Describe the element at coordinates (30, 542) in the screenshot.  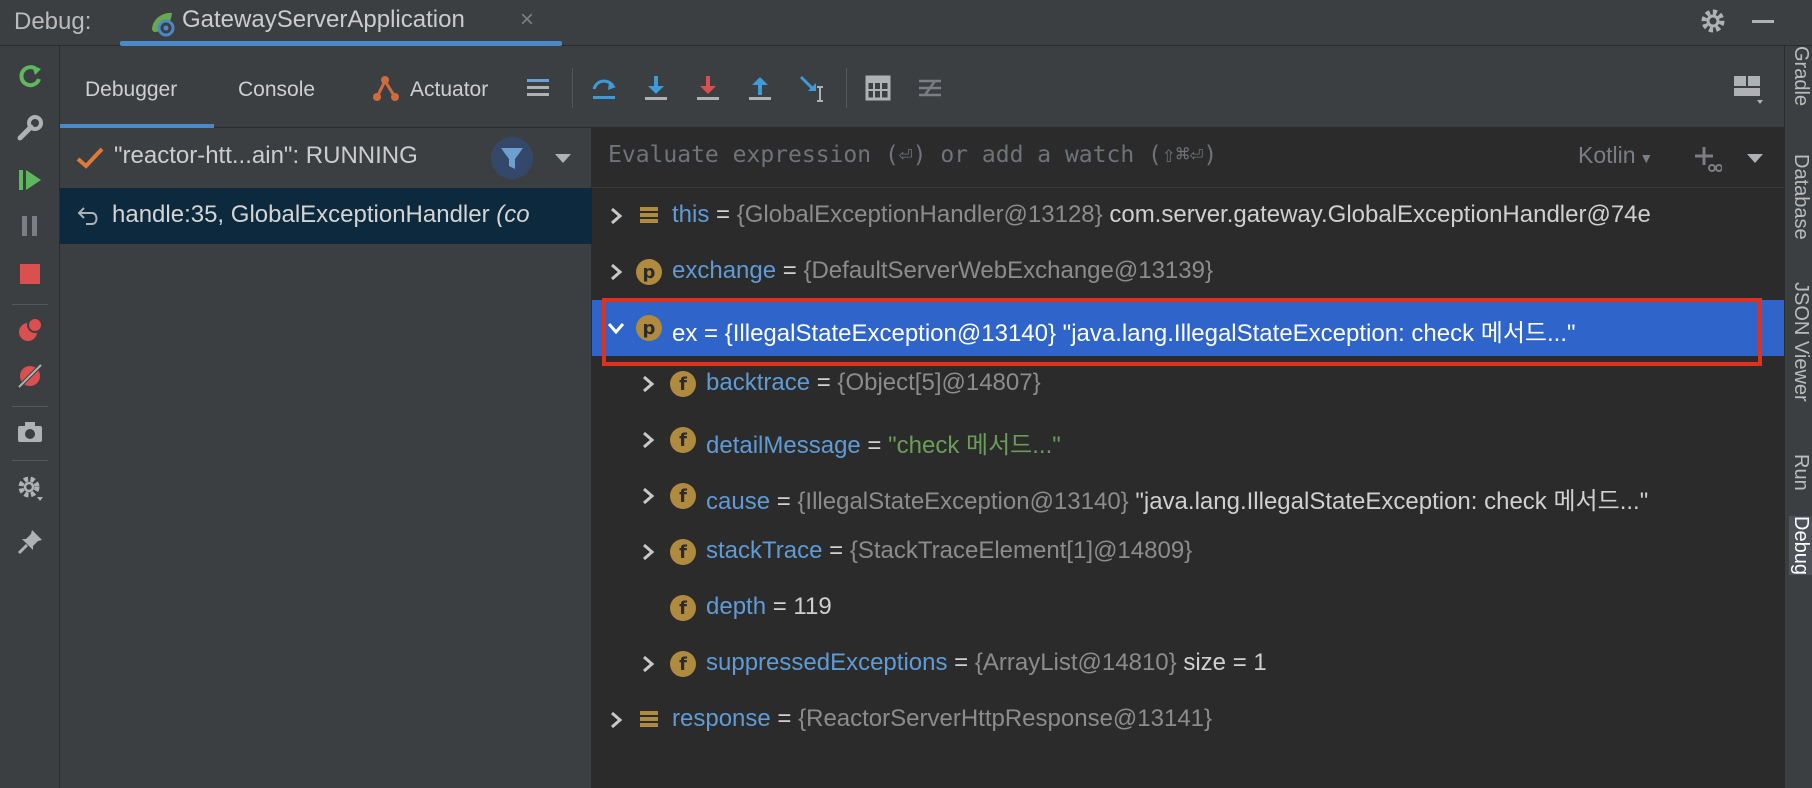
I see `pin-tab-button` at that location.